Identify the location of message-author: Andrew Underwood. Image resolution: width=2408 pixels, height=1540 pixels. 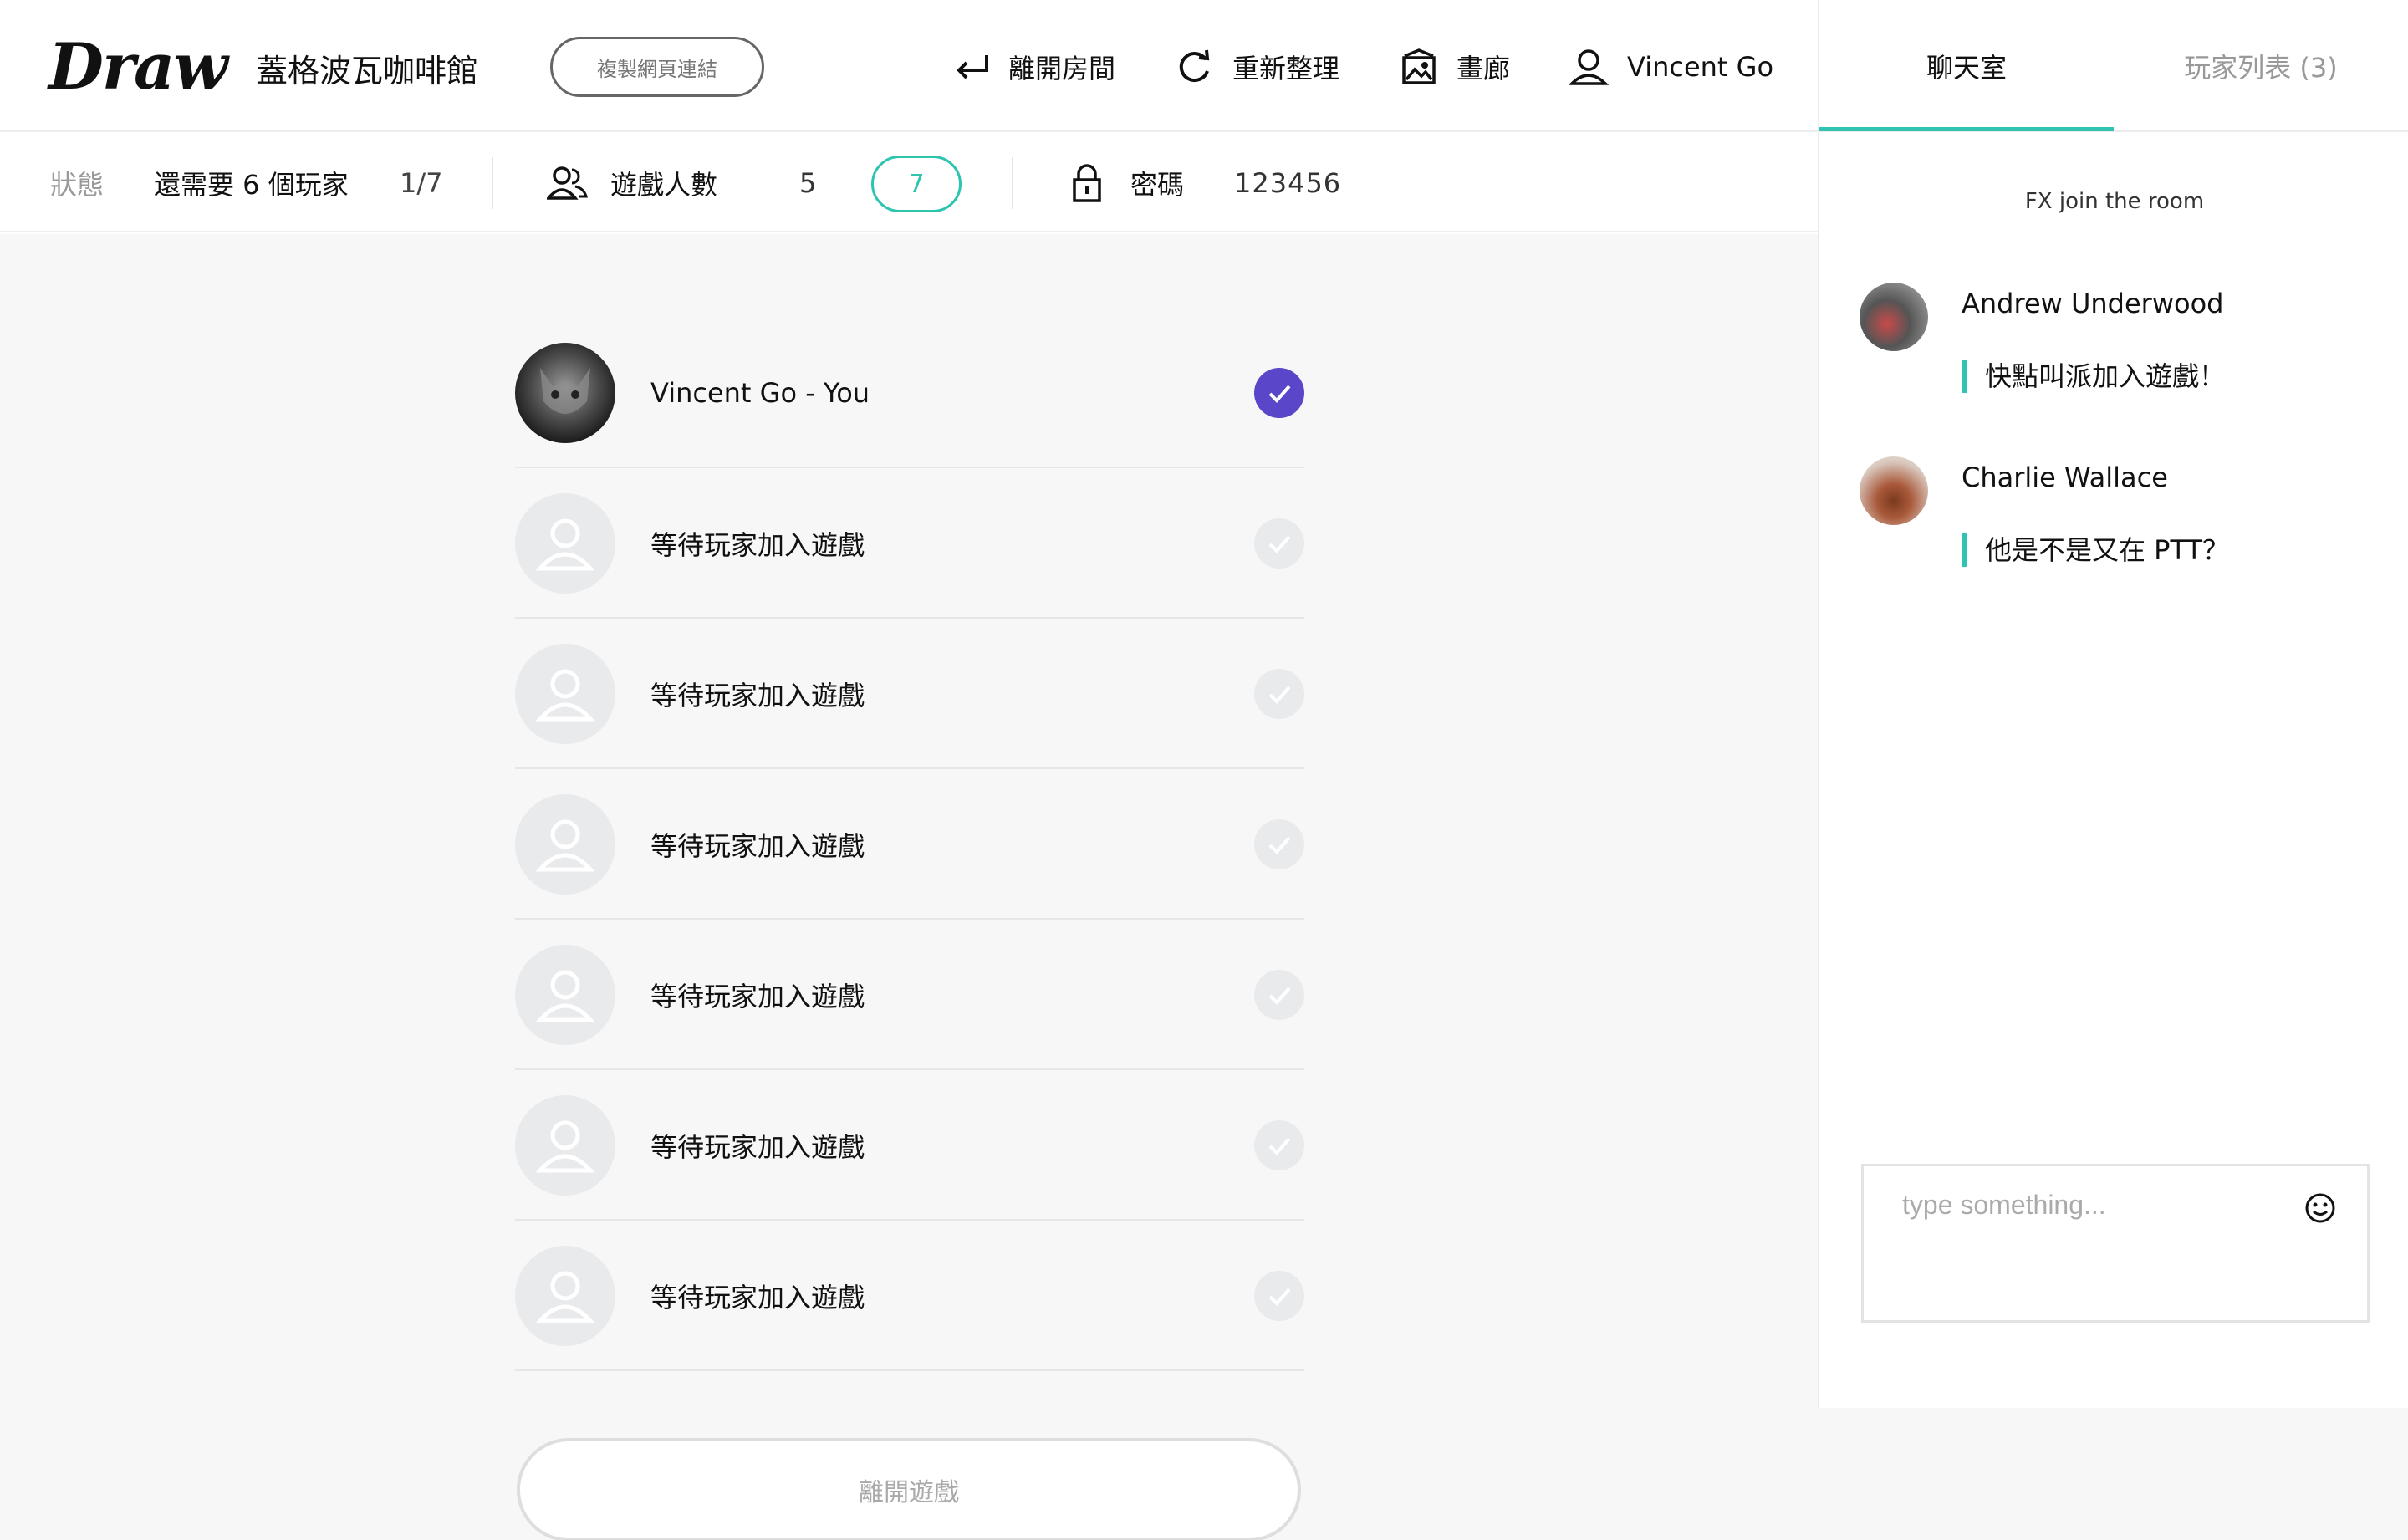
(2093, 303).